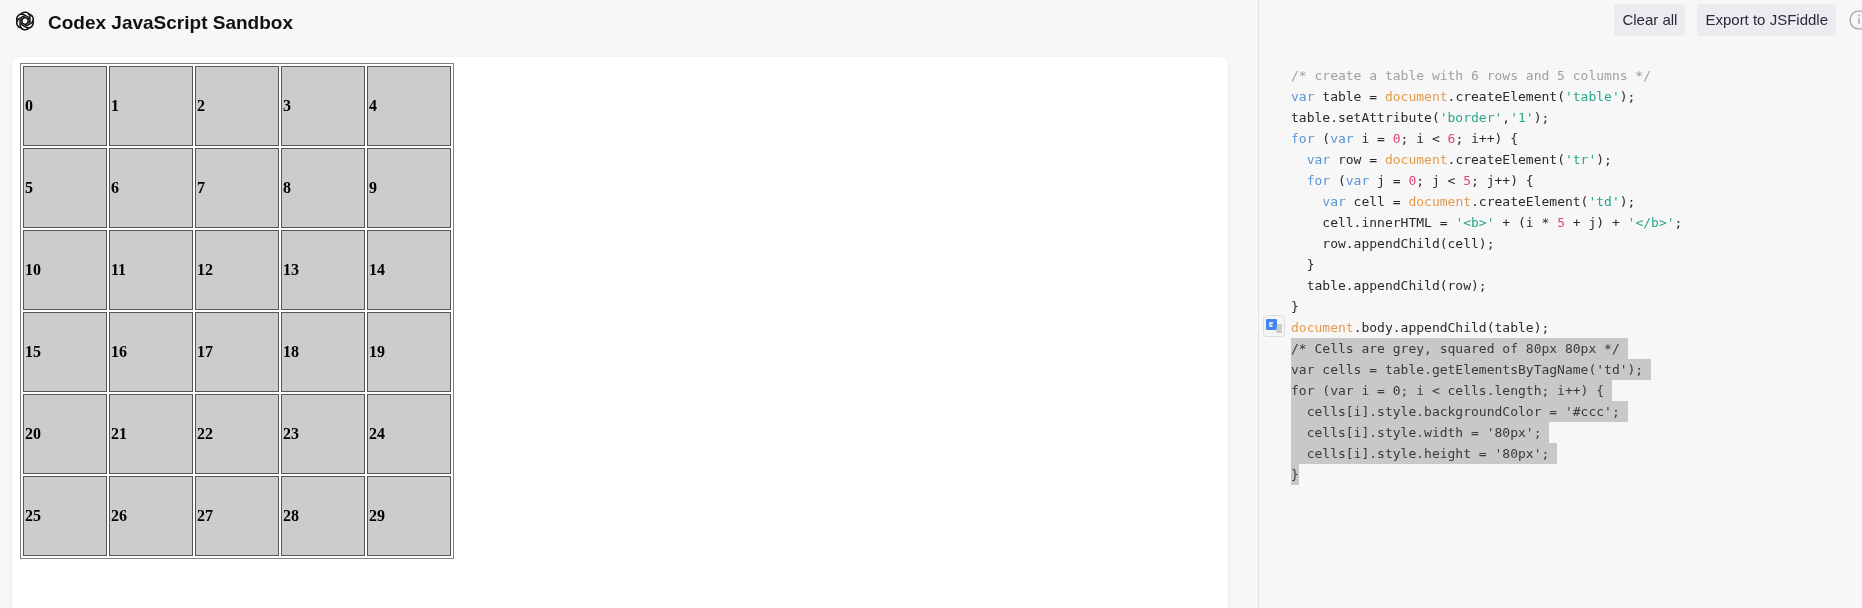 The width and height of the screenshot is (1862, 608). What do you see at coordinates (151, 270) in the screenshot?
I see `table-cell: 11` at bounding box center [151, 270].